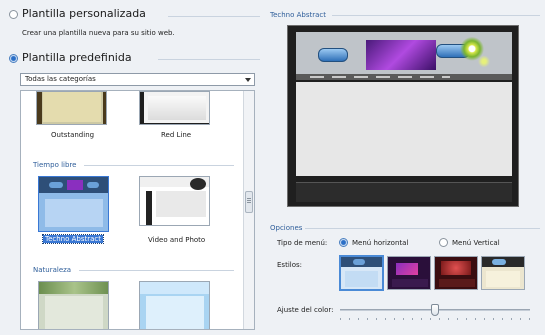 The height and width of the screenshot is (335, 545). I want to click on slider-ticks, so click(435, 319).